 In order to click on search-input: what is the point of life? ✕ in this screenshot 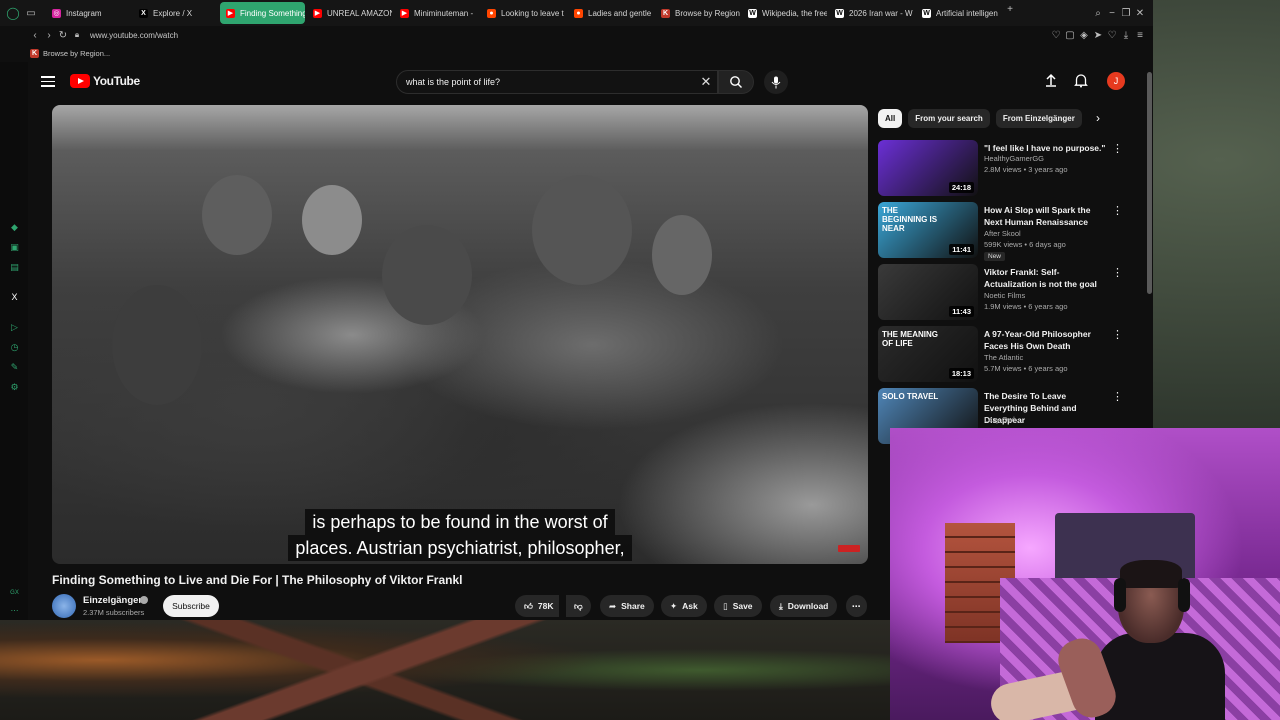, I will do `click(557, 82)`.